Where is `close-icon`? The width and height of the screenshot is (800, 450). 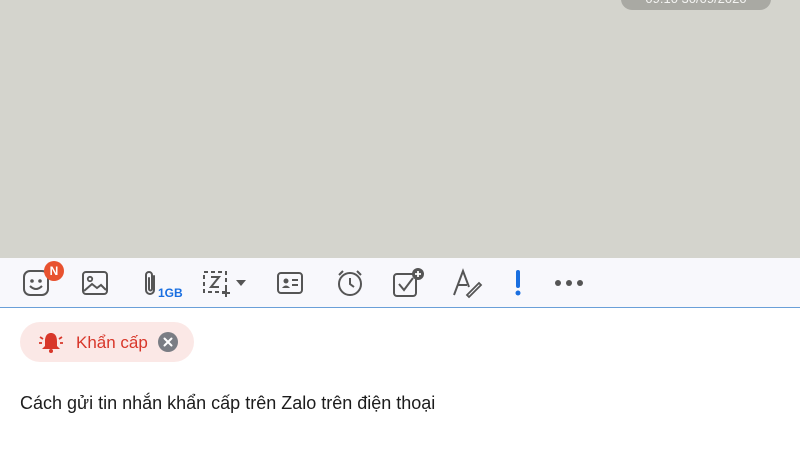
close-icon is located at coordinates (168, 342).